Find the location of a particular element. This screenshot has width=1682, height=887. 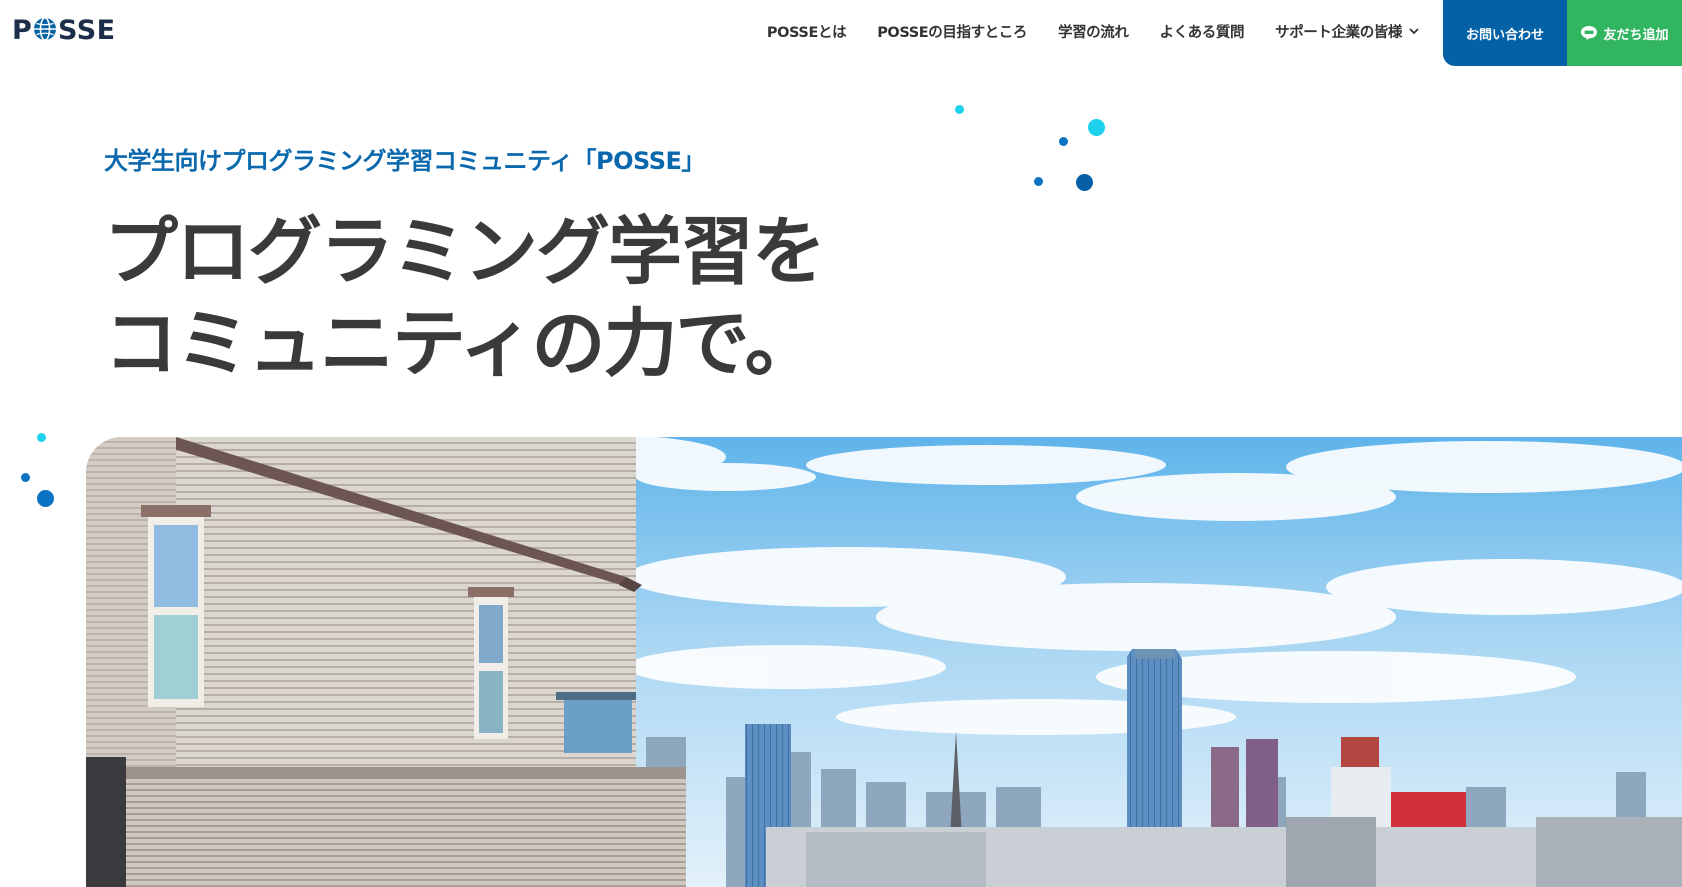

contact-button: お問い合わせ is located at coordinates (1505, 33).